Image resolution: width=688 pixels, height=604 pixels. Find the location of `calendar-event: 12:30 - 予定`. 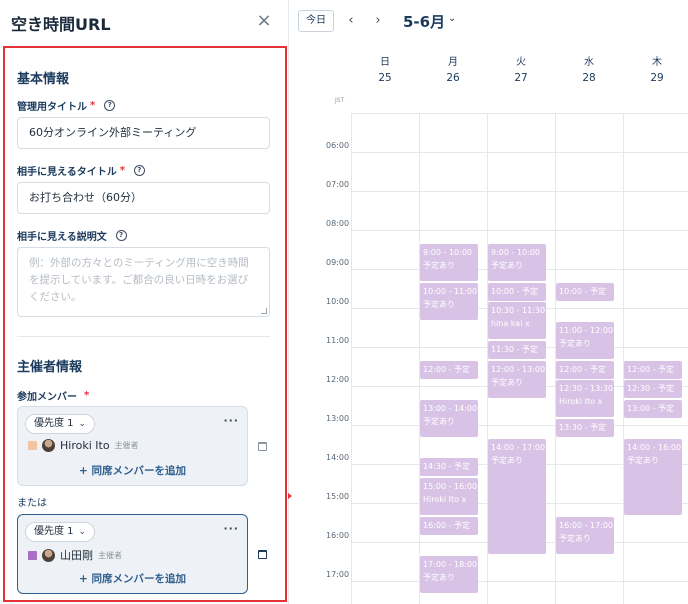

calendar-event: 12:30 - 予定 is located at coordinates (653, 389).